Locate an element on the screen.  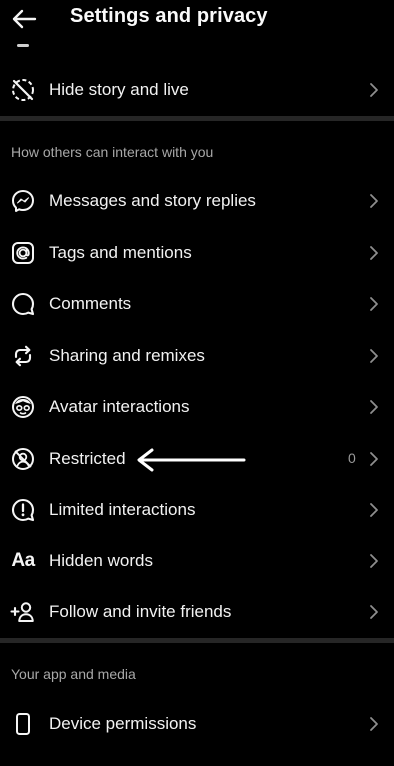
section-header: How others can interact with you is located at coordinates (112, 152).